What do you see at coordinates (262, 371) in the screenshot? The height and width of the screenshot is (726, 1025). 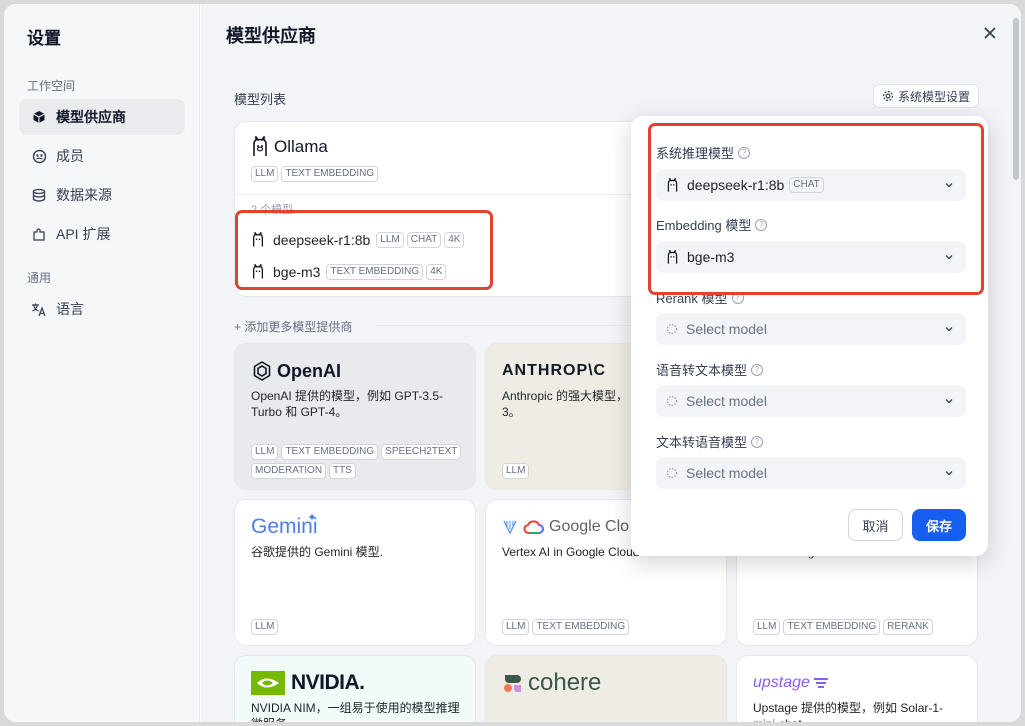 I see `openai-icon` at bounding box center [262, 371].